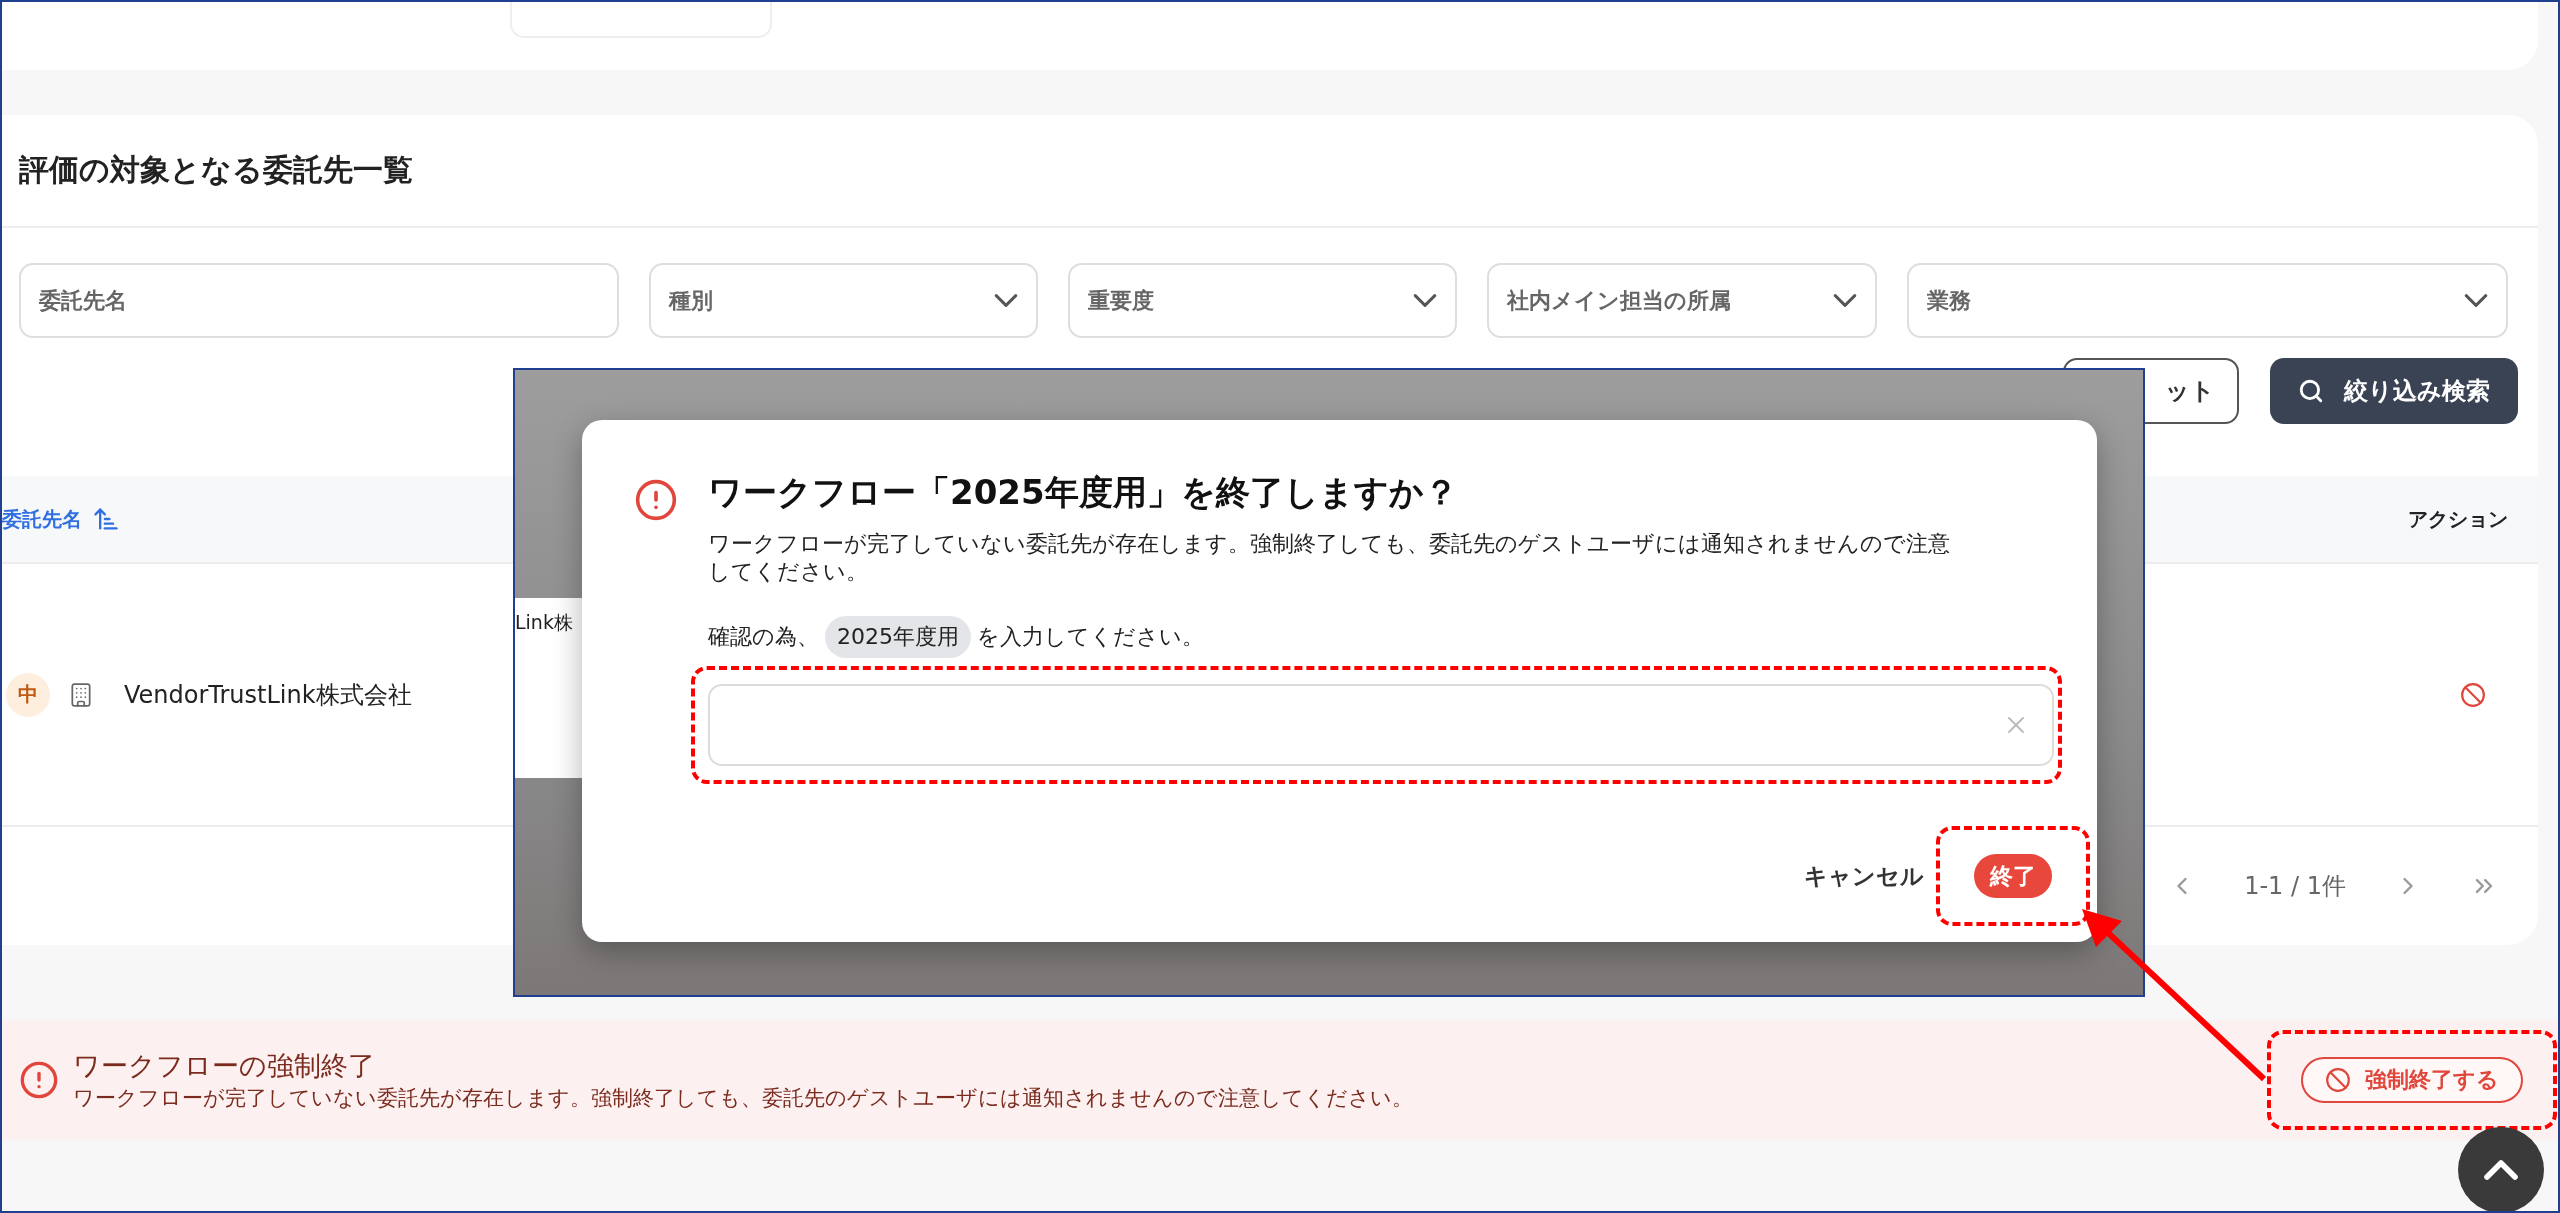  Describe the element at coordinates (743, 1098) in the screenshot. I see `alert-message: ワークフローが完了していない委託先が存在します。強制終了しても、委託先のゲストユーザには通知されませんので注意してください。` at that location.